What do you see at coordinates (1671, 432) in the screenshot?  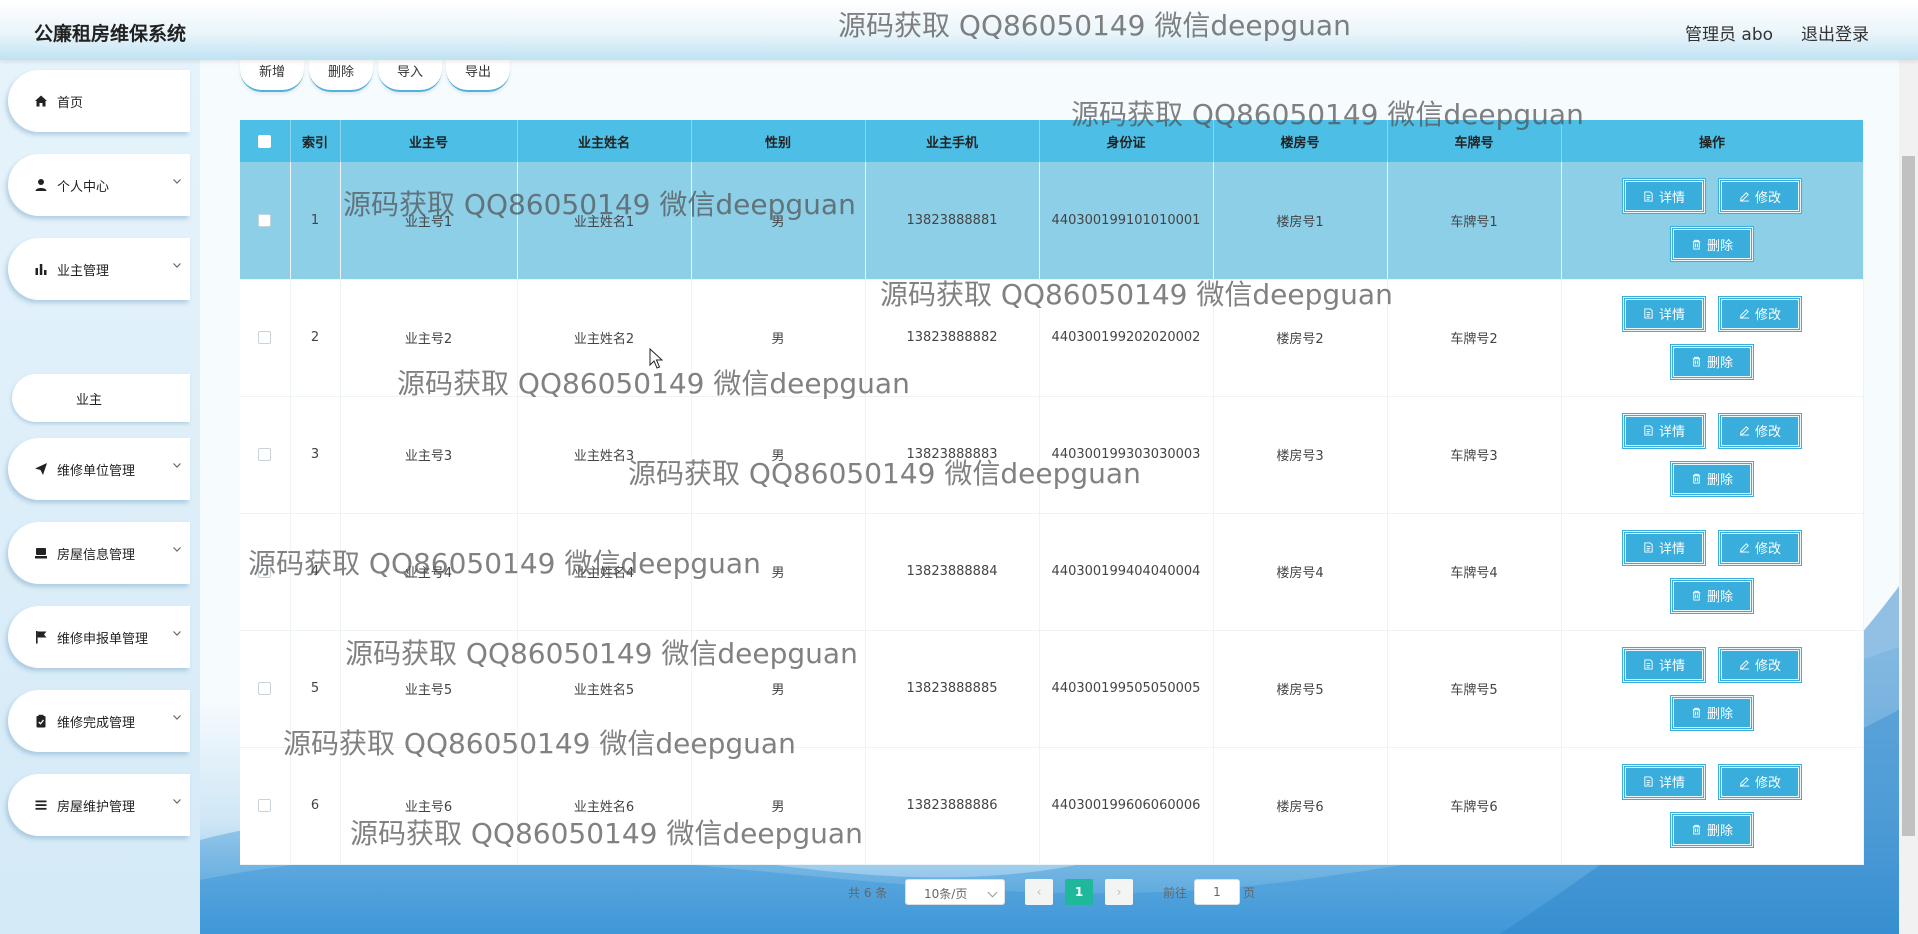 I see `action-label: 详情` at bounding box center [1671, 432].